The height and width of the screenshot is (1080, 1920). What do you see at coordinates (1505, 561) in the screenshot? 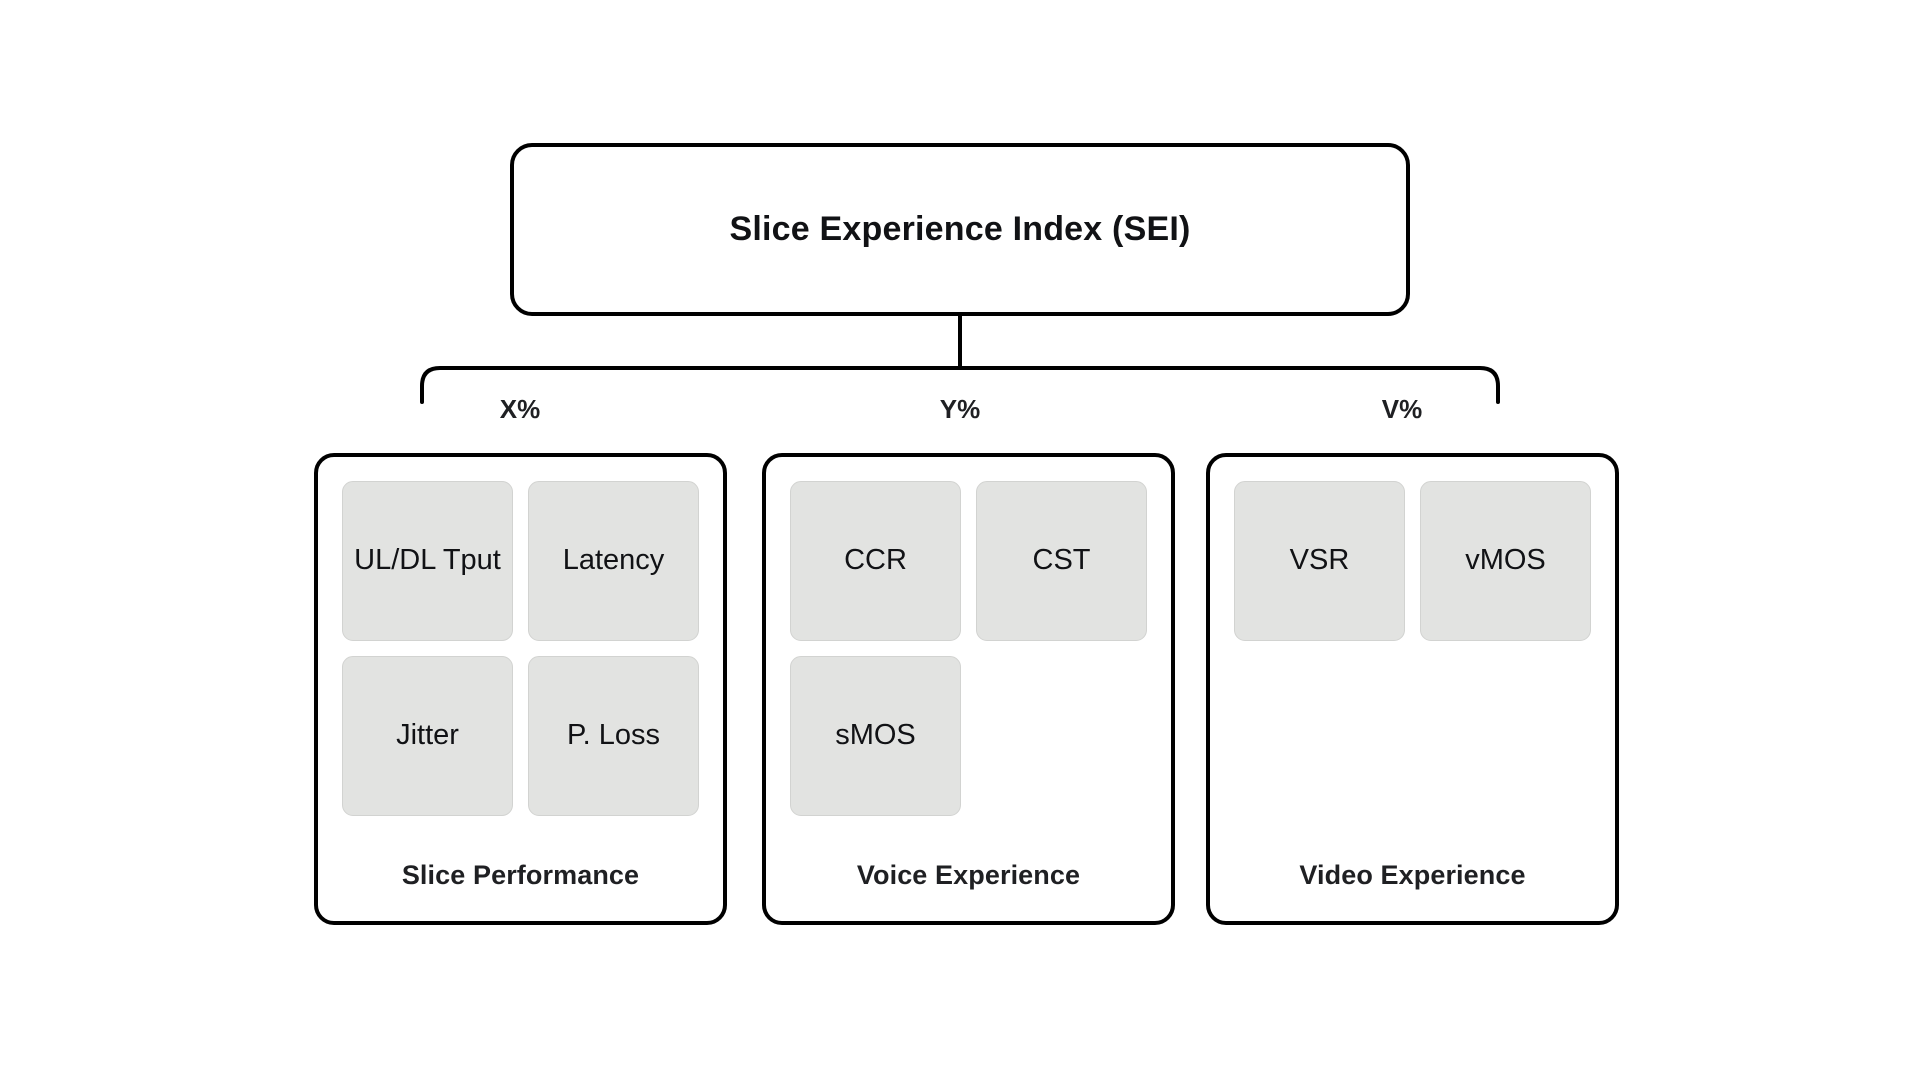
I see `metric-tile: vMOS` at bounding box center [1505, 561].